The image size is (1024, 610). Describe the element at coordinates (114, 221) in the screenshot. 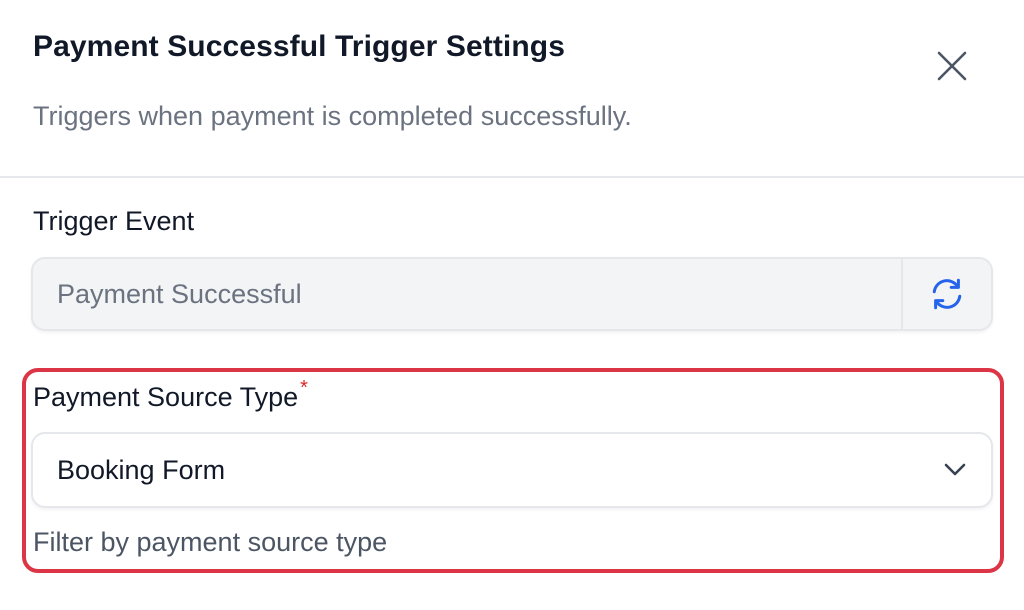

I see `trigger-event-label: Trigger Event` at that location.